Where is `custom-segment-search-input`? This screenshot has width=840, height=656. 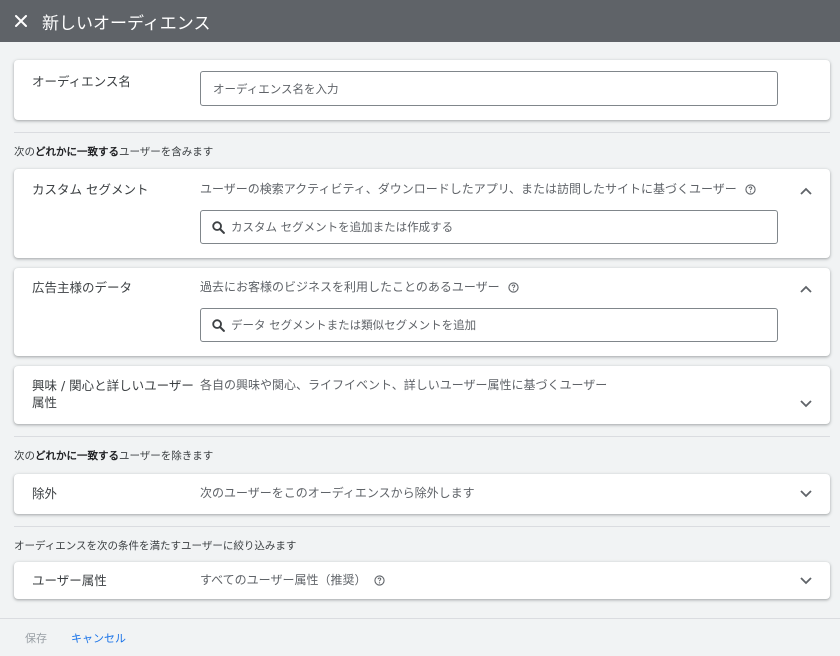 custom-segment-search-input is located at coordinates (504, 227).